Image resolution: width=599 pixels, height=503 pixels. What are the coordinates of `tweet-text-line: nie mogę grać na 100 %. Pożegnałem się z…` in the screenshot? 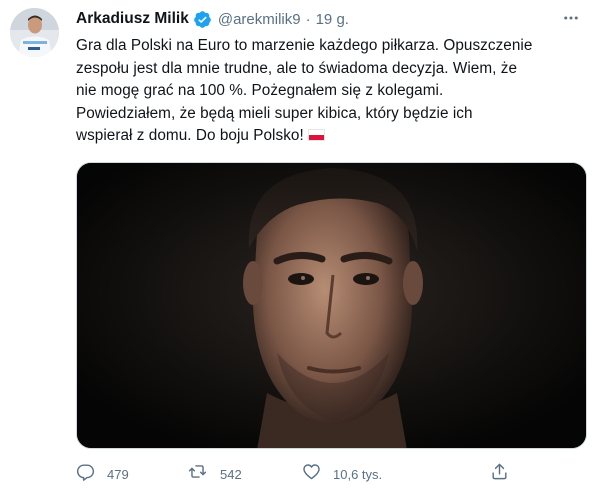 It's located at (260, 90).